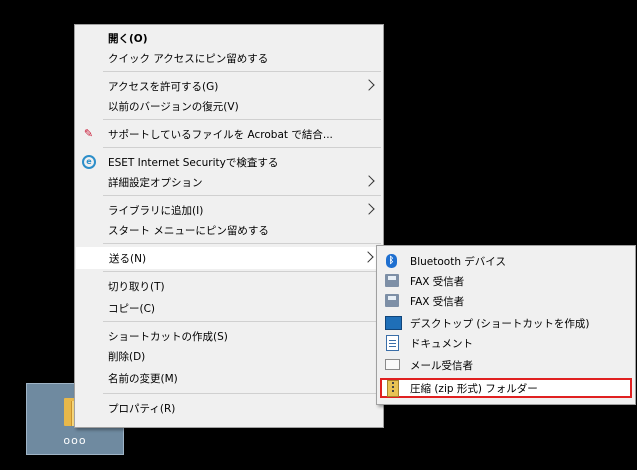  What do you see at coordinates (142, 408) in the screenshot?
I see `menu-item-label: プロパティ(R)` at bounding box center [142, 408].